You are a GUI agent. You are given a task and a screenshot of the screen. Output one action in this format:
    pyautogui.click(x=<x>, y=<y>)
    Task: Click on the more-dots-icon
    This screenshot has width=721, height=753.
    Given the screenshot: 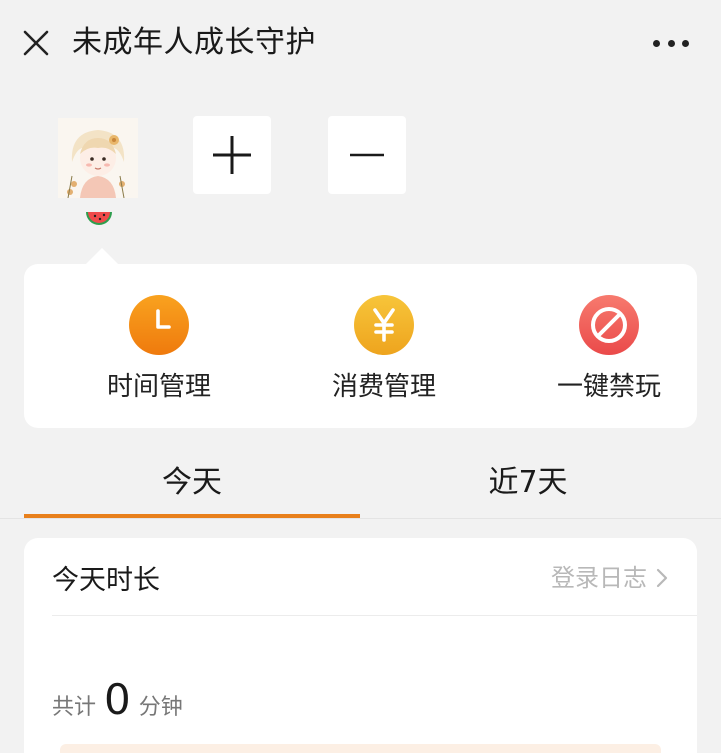 What is the action you would take?
    pyautogui.click(x=671, y=43)
    